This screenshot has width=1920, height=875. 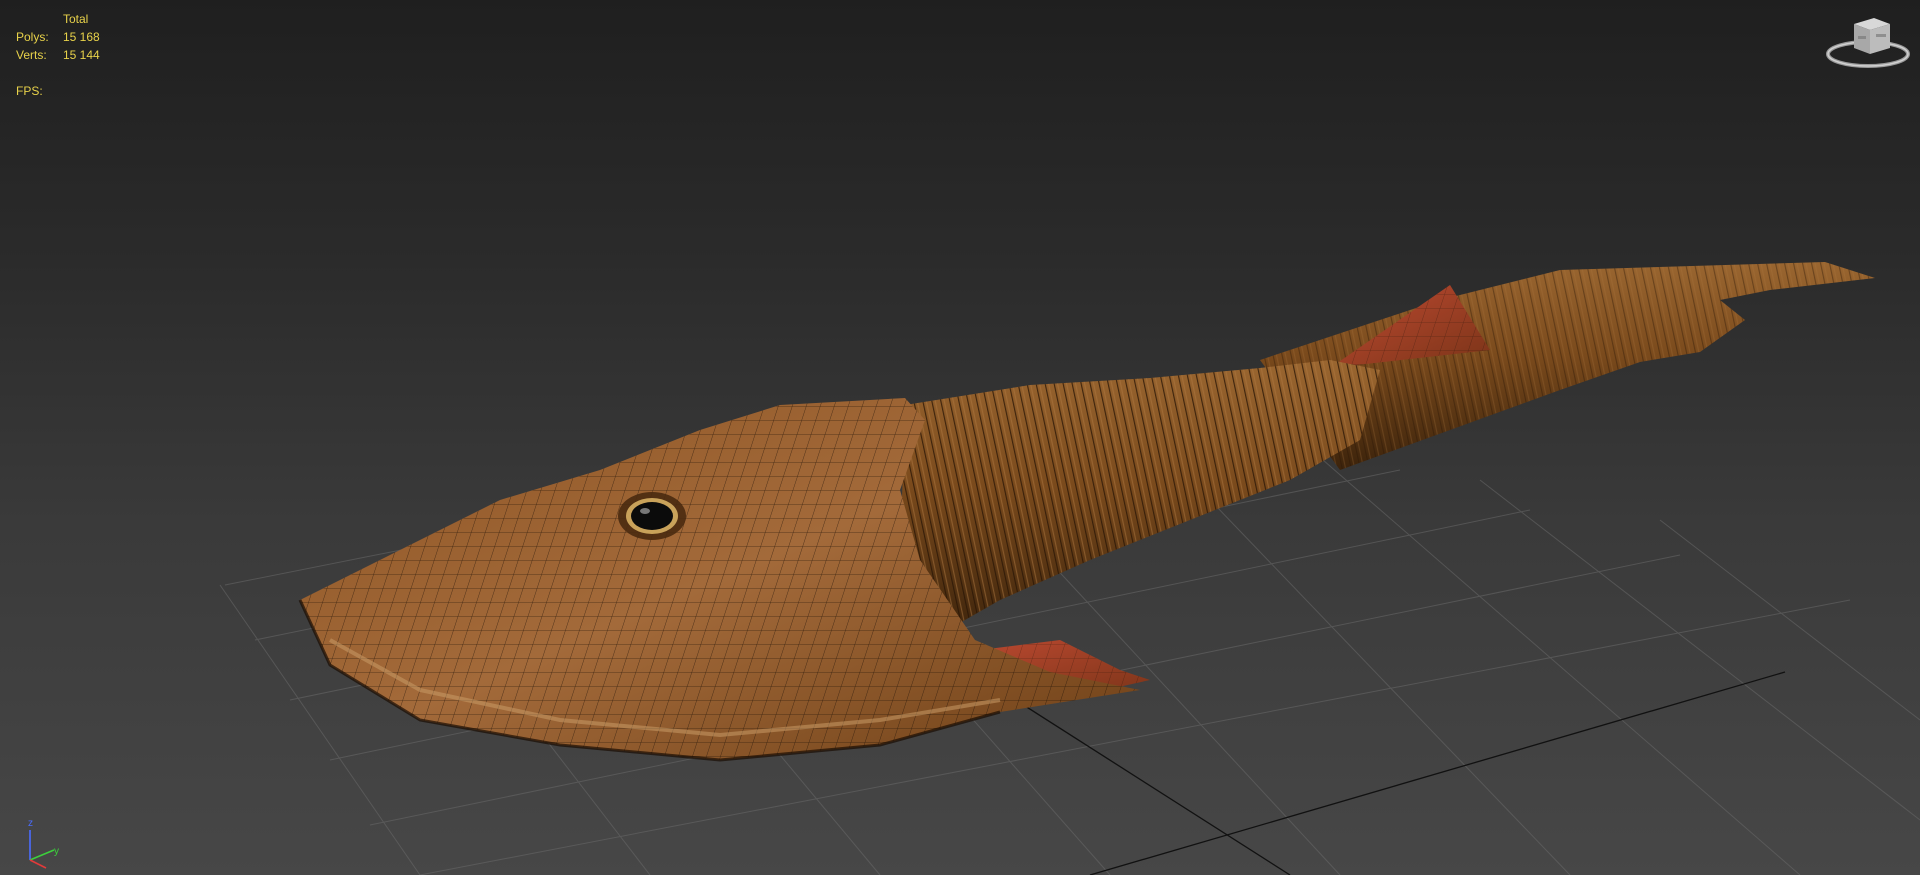 What do you see at coordinates (31, 55) in the screenshot?
I see `verts-label: Verts:` at bounding box center [31, 55].